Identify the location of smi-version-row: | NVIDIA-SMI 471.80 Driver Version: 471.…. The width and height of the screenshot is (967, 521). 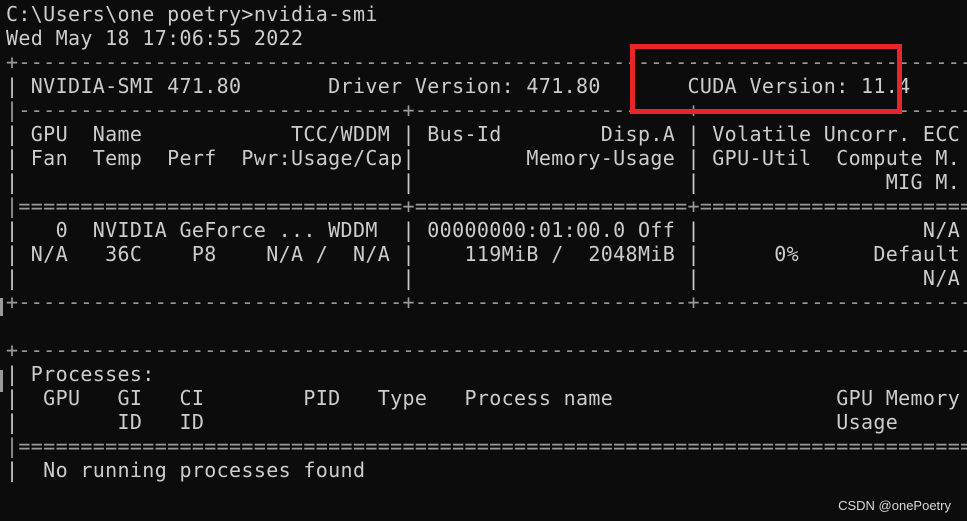
(486, 86).